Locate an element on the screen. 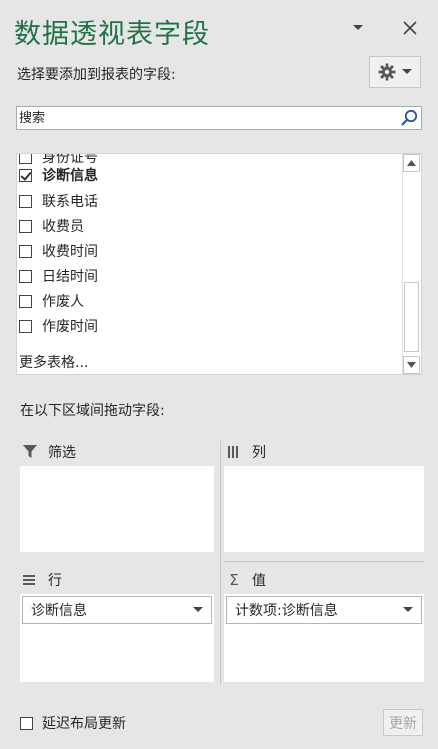 This screenshot has width=438, height=749. rows-field-pill: 诊断信息 is located at coordinates (117, 610).